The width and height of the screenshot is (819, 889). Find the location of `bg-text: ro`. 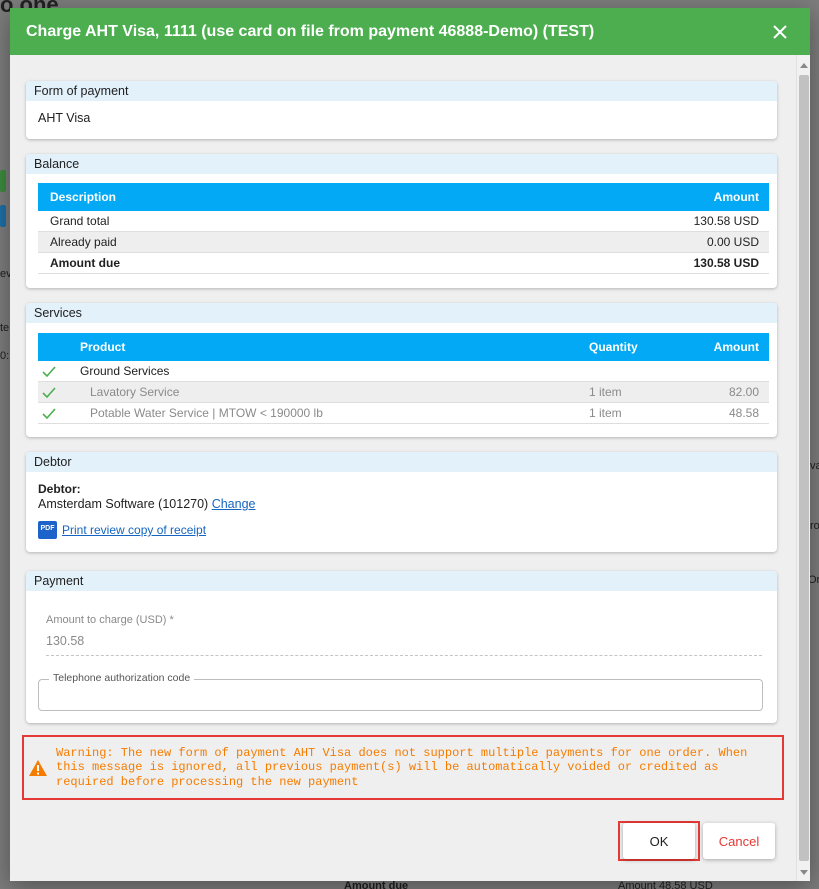

bg-text: ro is located at coordinates (814, 526).